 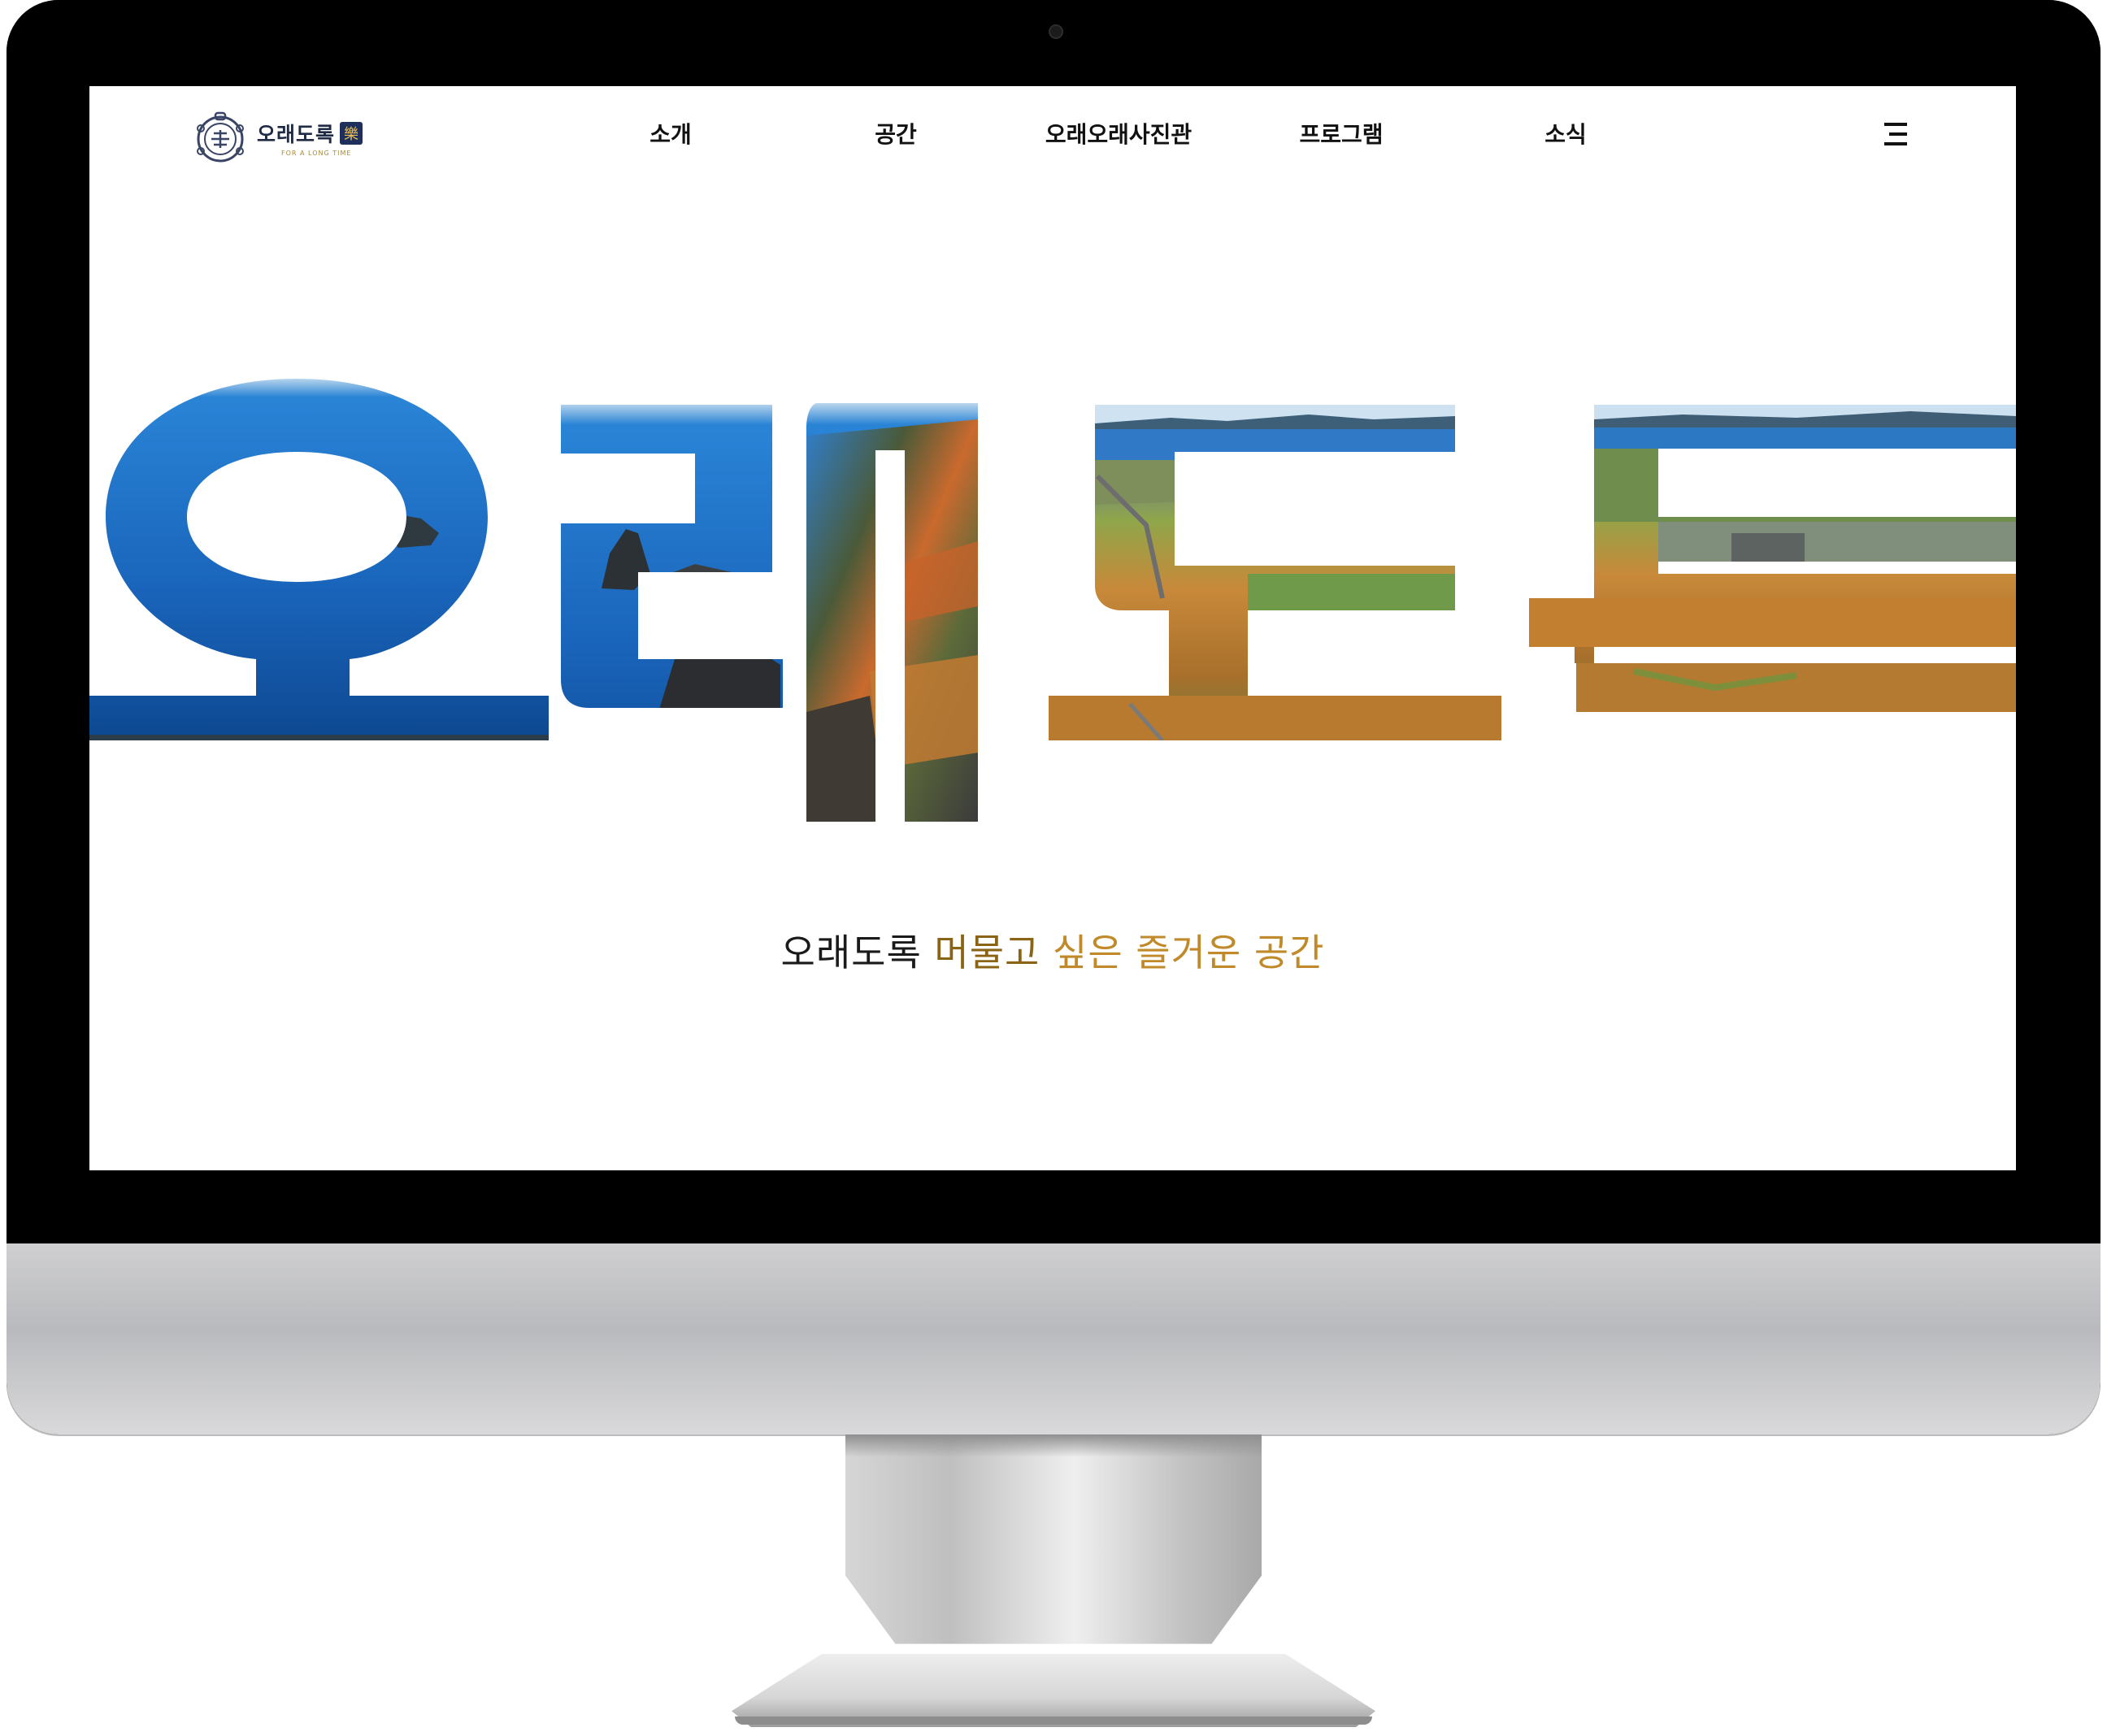 What do you see at coordinates (1118, 133) in the screenshot?
I see `nav-item-photo-studio: 오래오래사진관` at bounding box center [1118, 133].